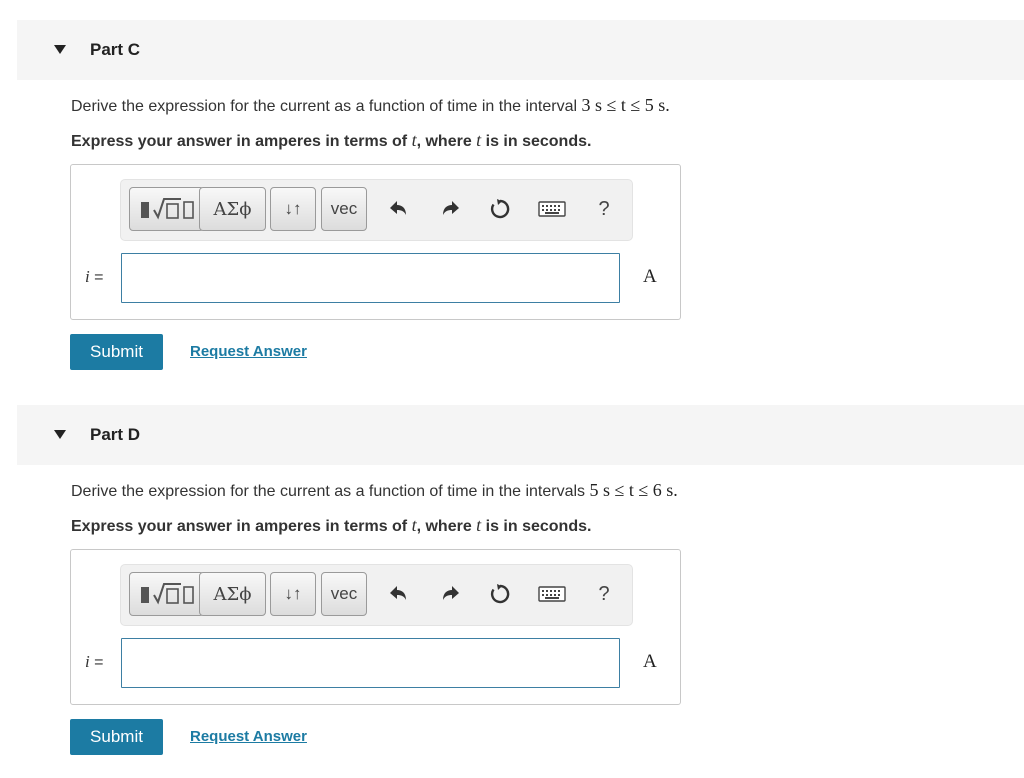 The image size is (1024, 778). I want to click on interval-math: 3 s ≤ t ≤ 5 s., so click(625, 105).